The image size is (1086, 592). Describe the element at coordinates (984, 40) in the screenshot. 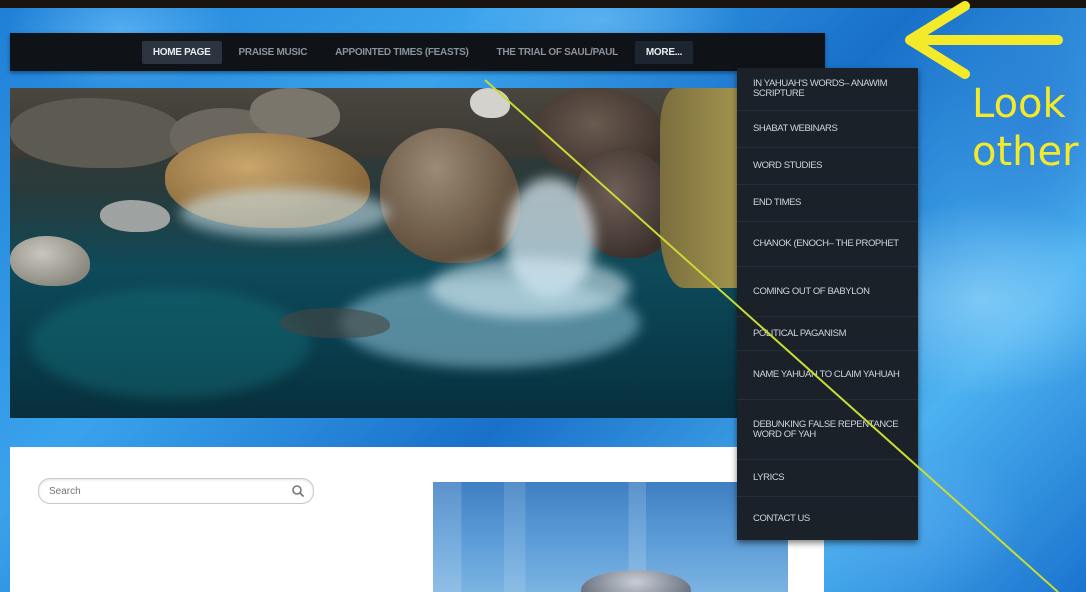

I see `left-arrow-icon` at that location.